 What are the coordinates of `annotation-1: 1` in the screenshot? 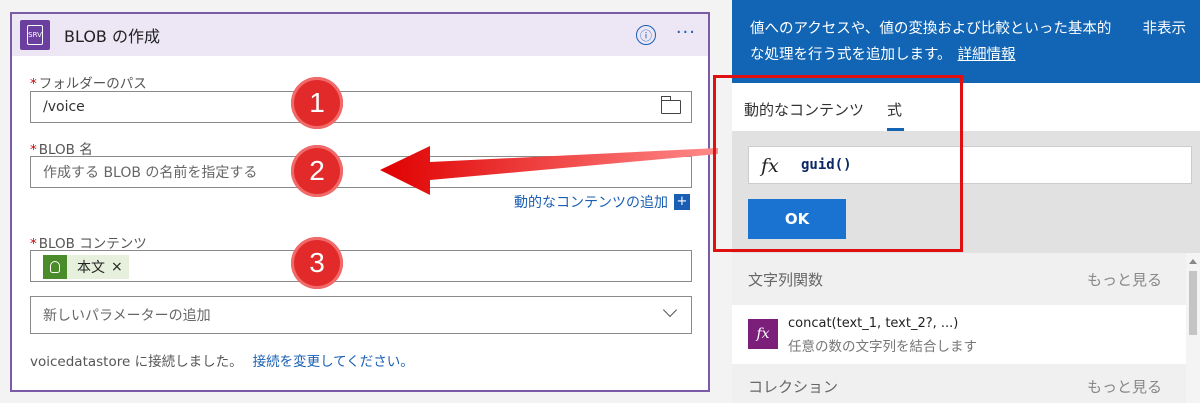 It's located at (317, 103).